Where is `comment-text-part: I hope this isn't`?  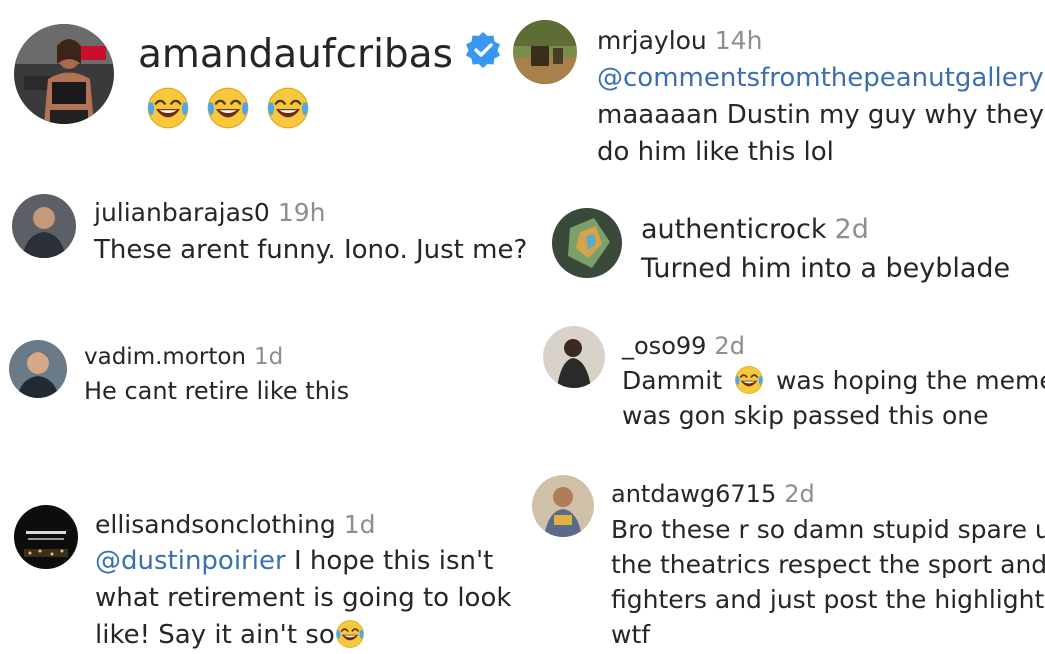
comment-text-part: I hope this isn't is located at coordinates (393, 561).